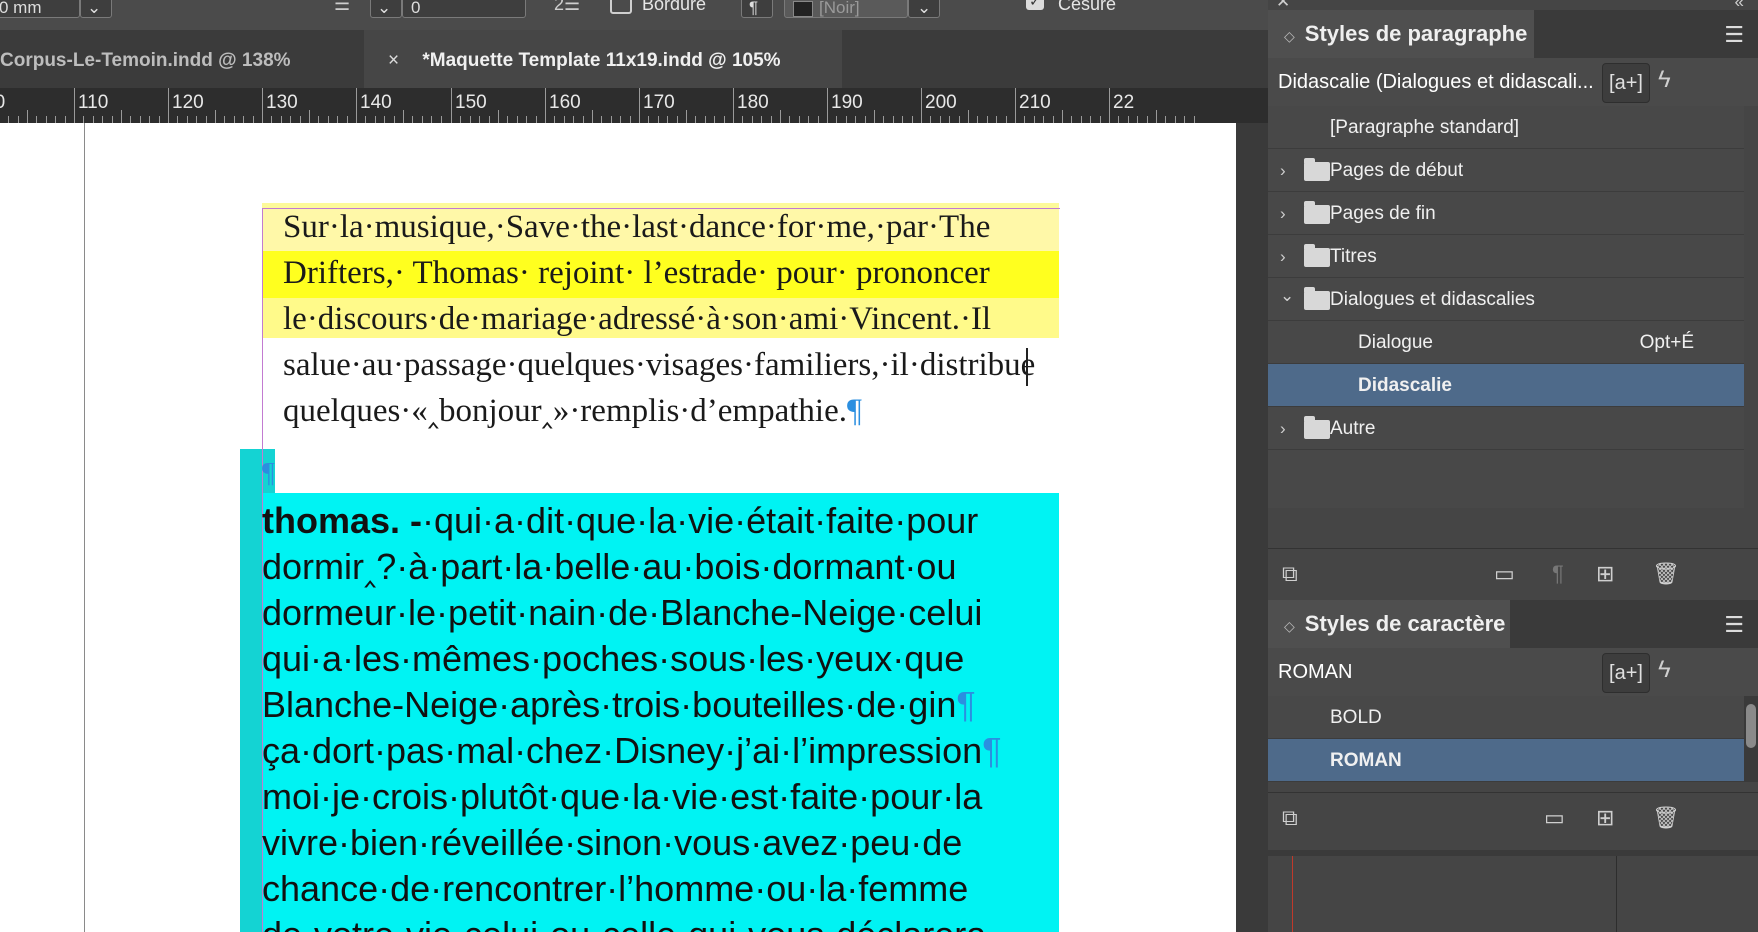 The height and width of the screenshot is (932, 1758). What do you see at coordinates (1506, 428) in the screenshot?
I see `style-group-autre: › Autre` at bounding box center [1506, 428].